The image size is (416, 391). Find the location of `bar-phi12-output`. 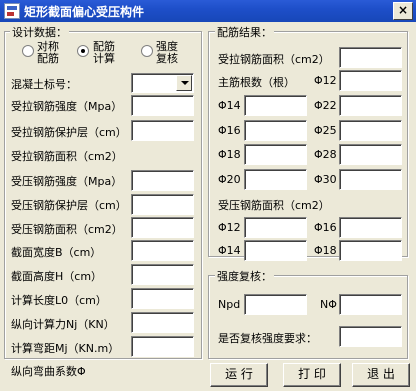

bar-phi12-output is located at coordinates (370, 80).